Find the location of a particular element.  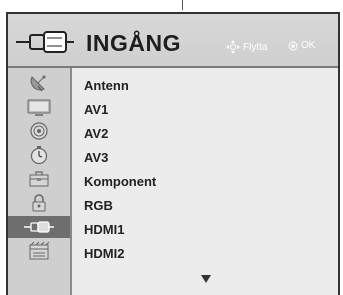

scroll-down-icon is located at coordinates (206, 279).